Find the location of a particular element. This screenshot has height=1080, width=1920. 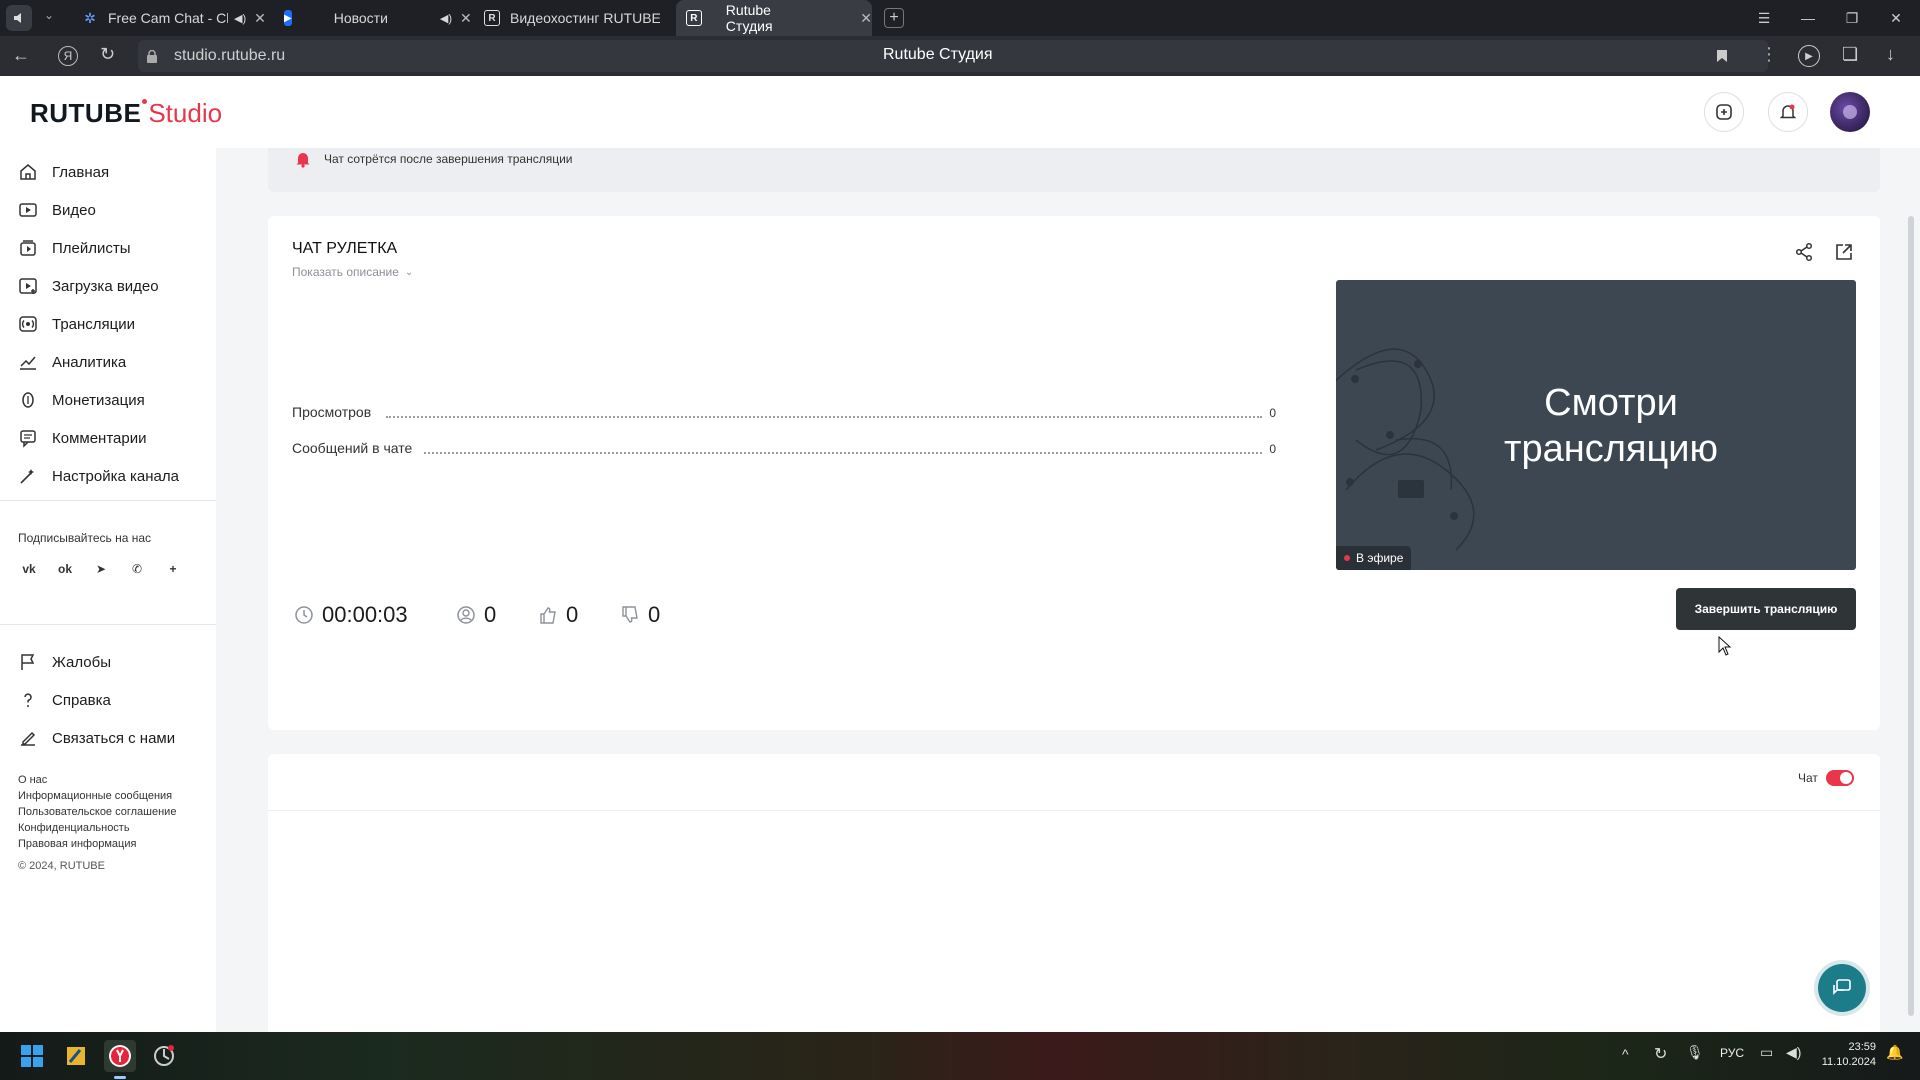

tabs-menu-icon: ☰ is located at coordinates (1764, 18).